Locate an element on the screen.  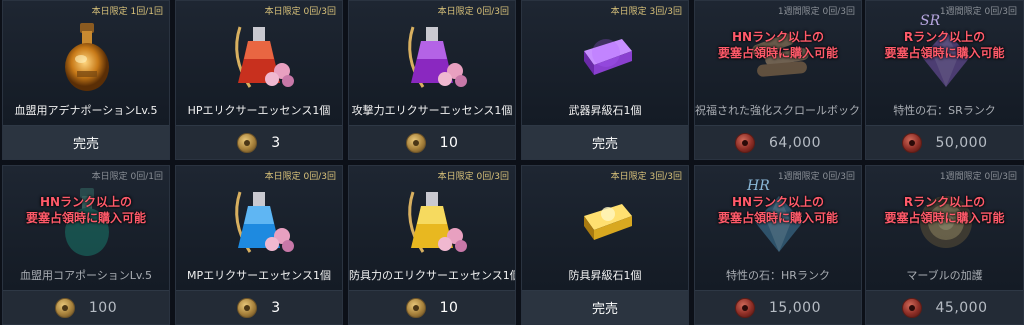
armor-upgrade-stone-icon is located at coordinates (608, 222).